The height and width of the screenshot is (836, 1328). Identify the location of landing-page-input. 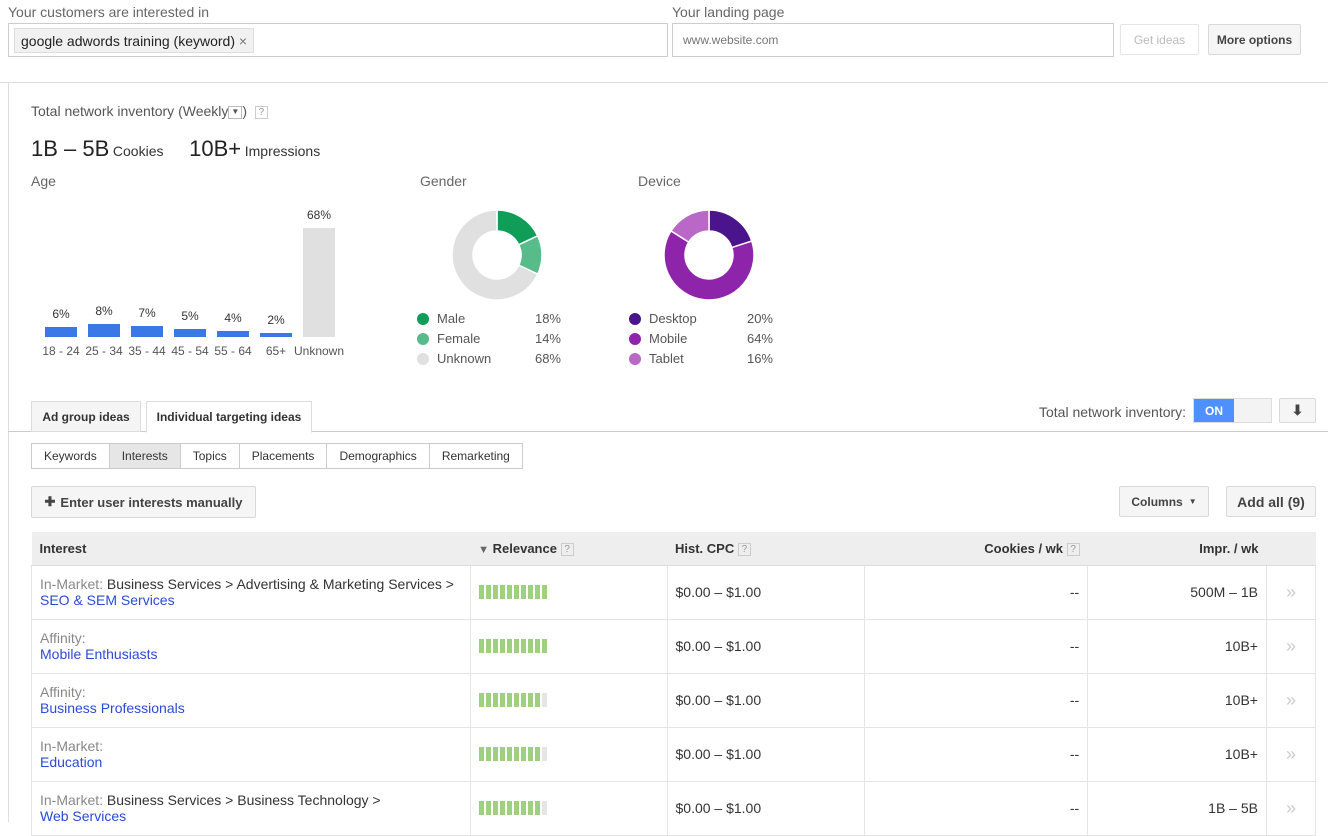
(893, 40).